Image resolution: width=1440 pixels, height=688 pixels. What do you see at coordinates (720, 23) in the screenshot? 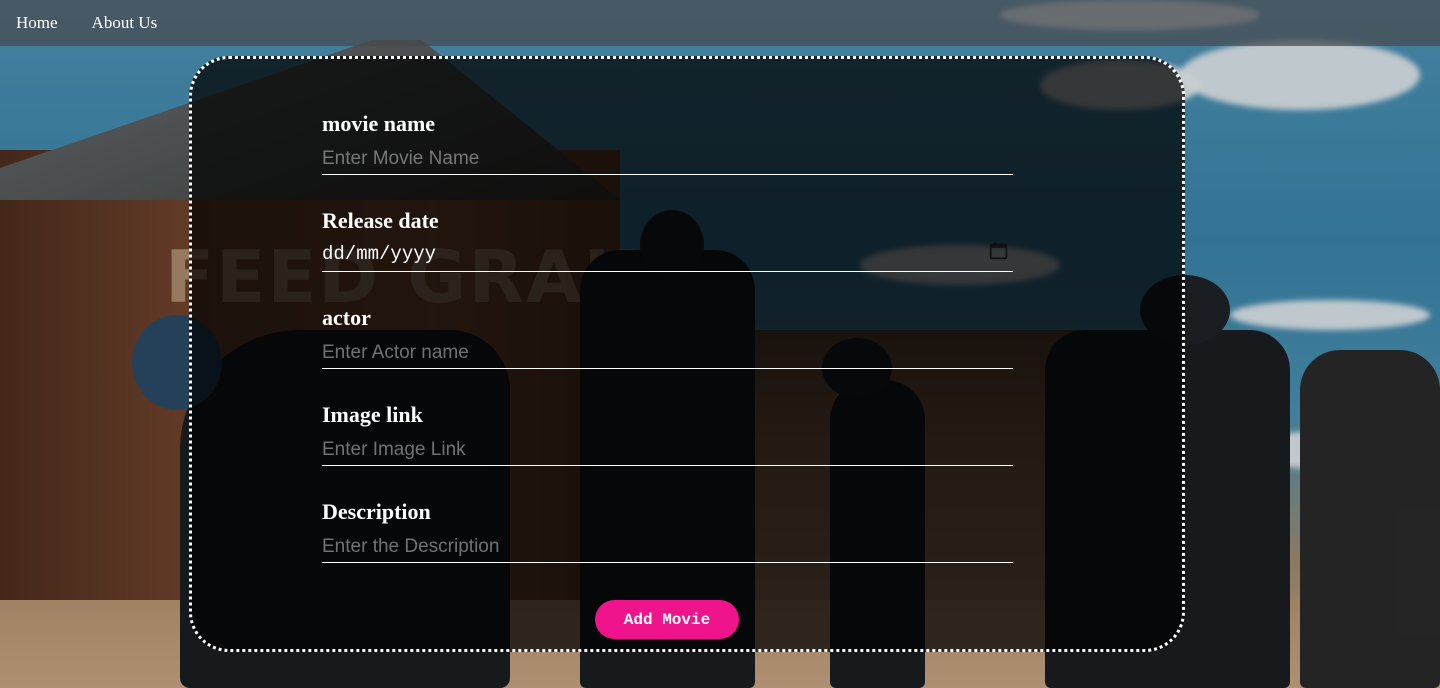
I see `top-navbar: Home About Us` at bounding box center [720, 23].